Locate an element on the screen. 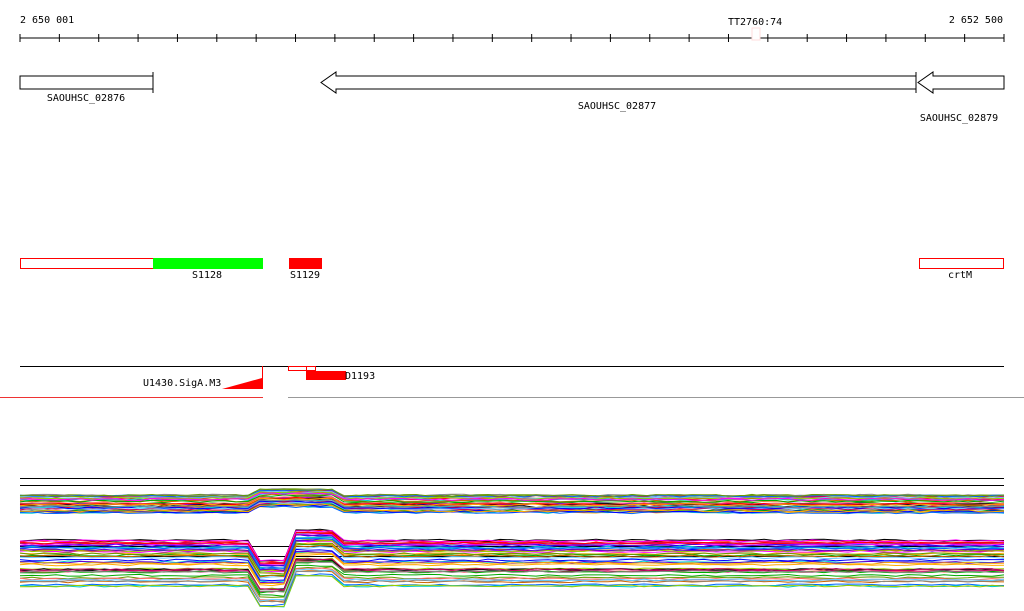 Image resolution: width=1024 pixels, height=611 pixels. feature-label: S1129 is located at coordinates (305, 275).